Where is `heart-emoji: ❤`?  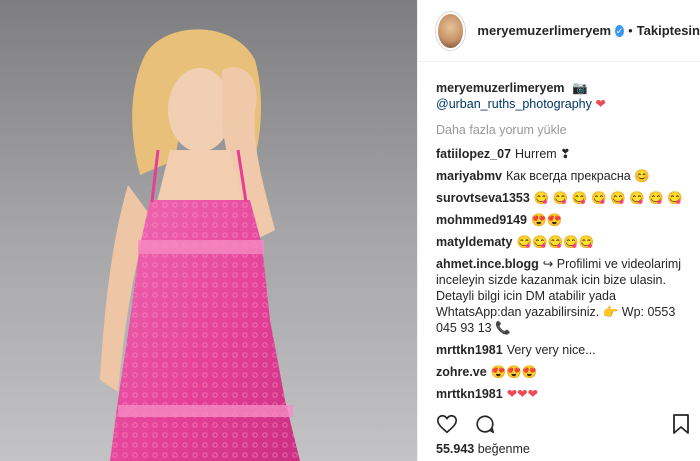
heart-emoji: ❤ is located at coordinates (600, 104).